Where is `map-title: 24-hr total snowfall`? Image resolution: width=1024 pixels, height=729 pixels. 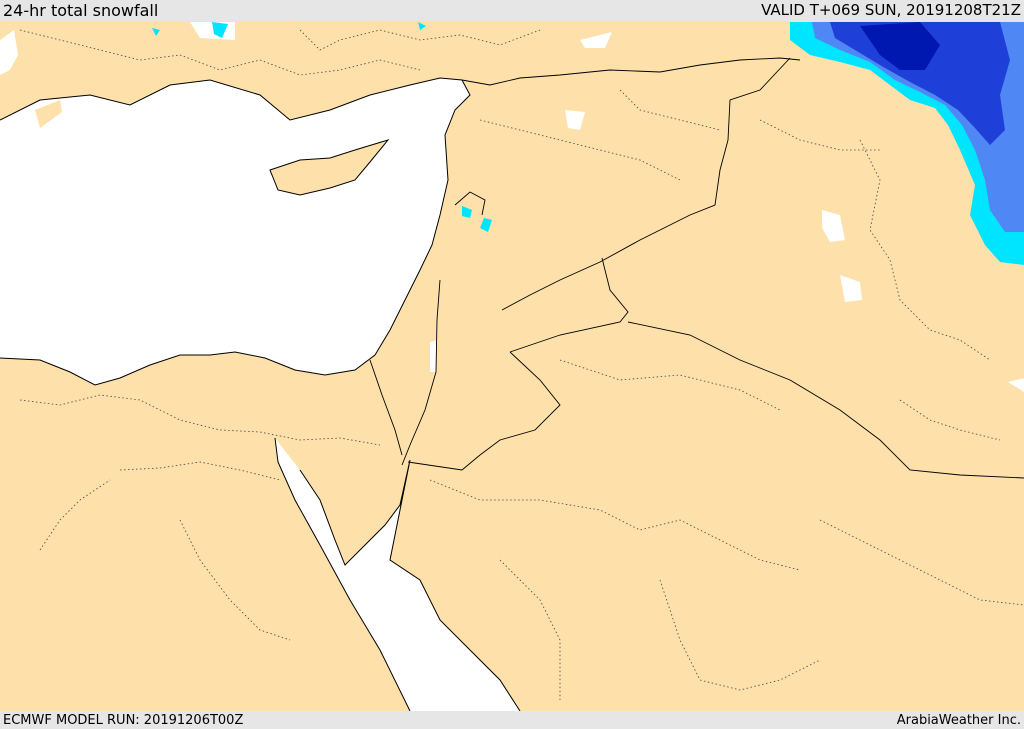
map-title: 24-hr total snowfall is located at coordinates (81, 10).